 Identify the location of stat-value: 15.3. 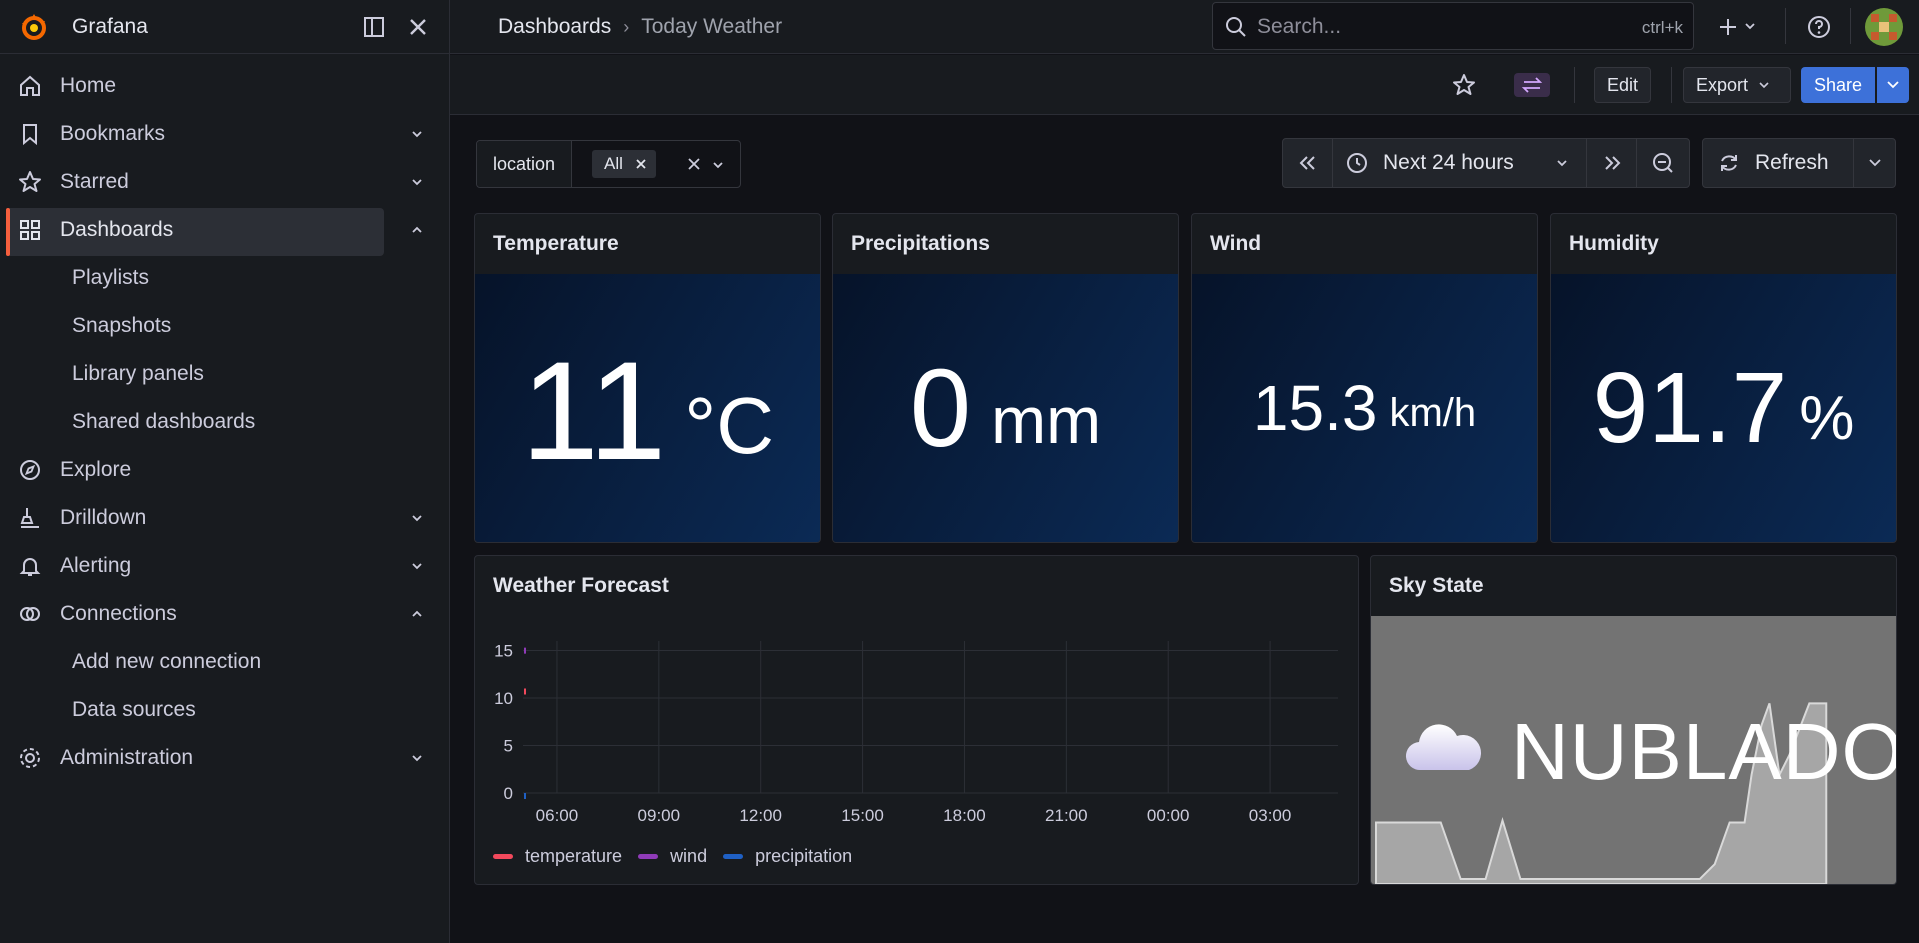
(1315, 408).